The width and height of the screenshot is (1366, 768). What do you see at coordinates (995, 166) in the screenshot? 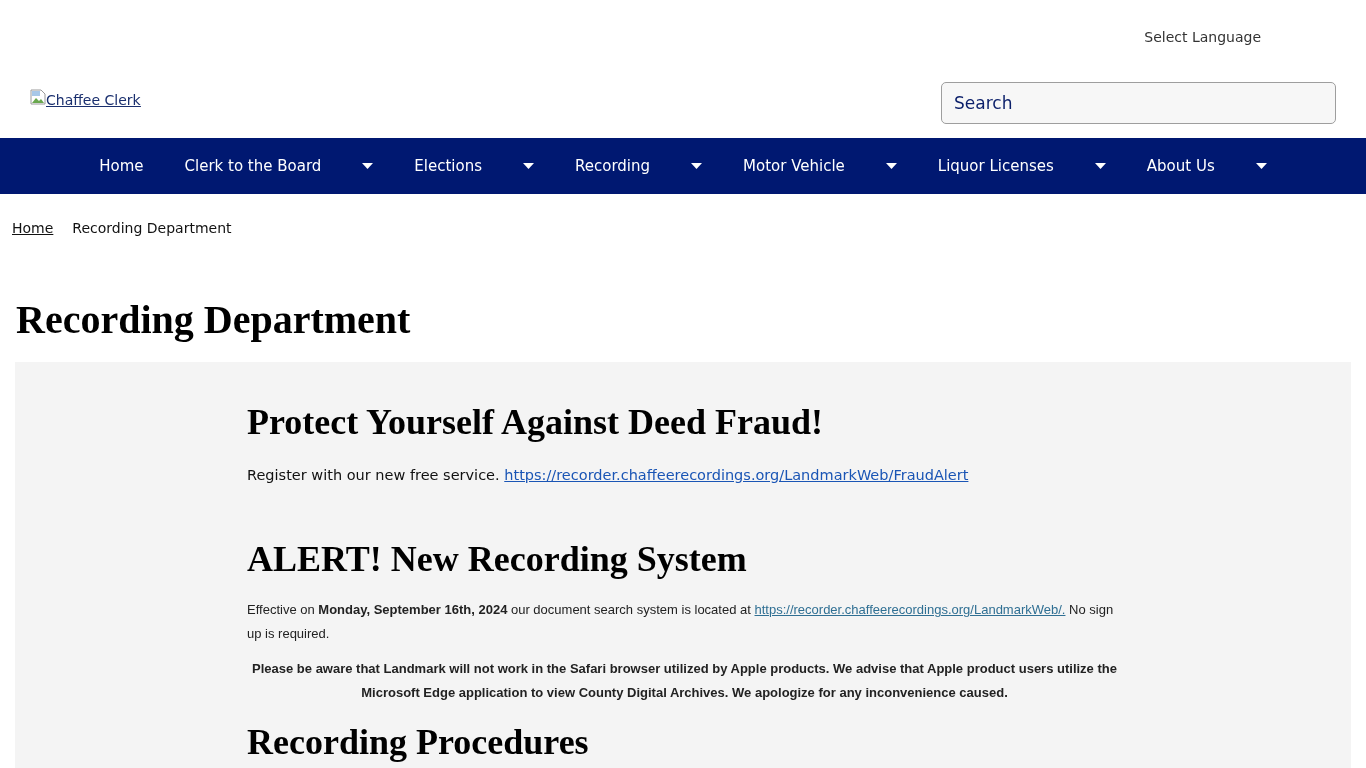
I see `nav-link: Liquor Licenses` at bounding box center [995, 166].